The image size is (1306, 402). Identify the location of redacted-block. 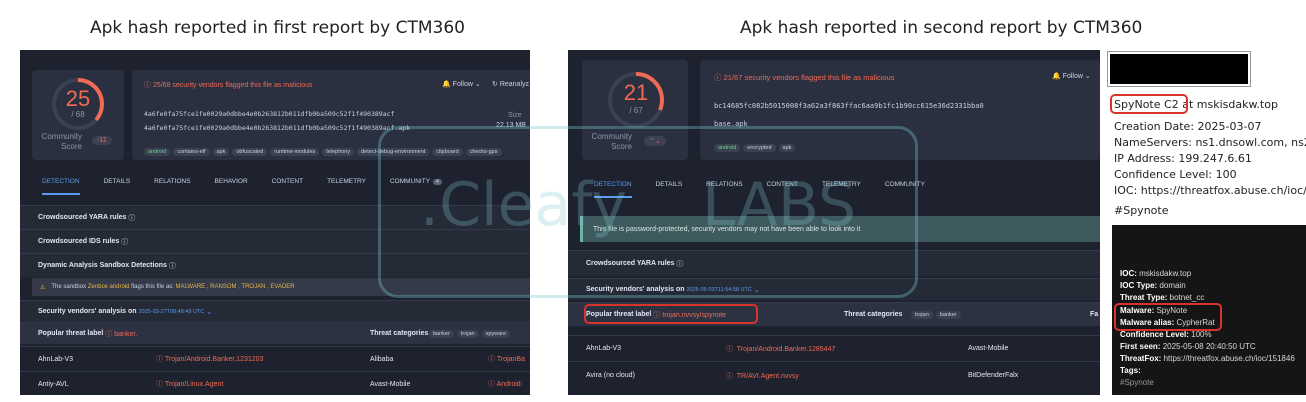
(1179, 69).